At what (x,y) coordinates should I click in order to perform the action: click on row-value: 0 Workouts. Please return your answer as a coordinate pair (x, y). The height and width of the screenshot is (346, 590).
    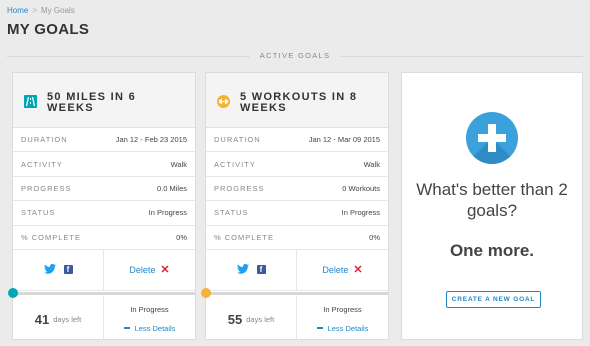
    Looking at the image, I should click on (361, 188).